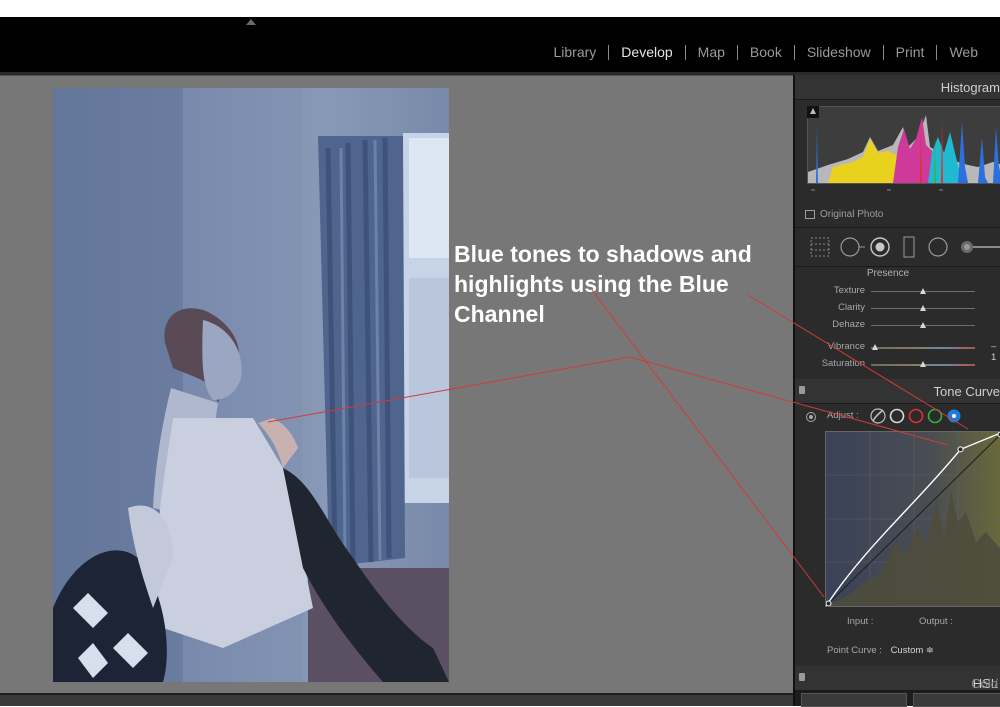 The height and width of the screenshot is (707, 1000). What do you see at coordinates (839, 52) in the screenshot?
I see `module-slideshow: Slideshow` at bounding box center [839, 52].